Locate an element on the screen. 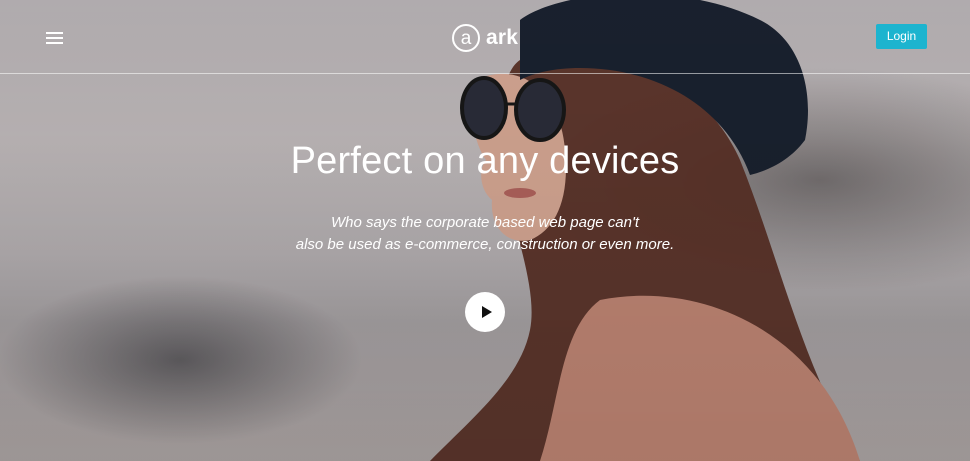  logo-text: ark is located at coordinates (502, 37).